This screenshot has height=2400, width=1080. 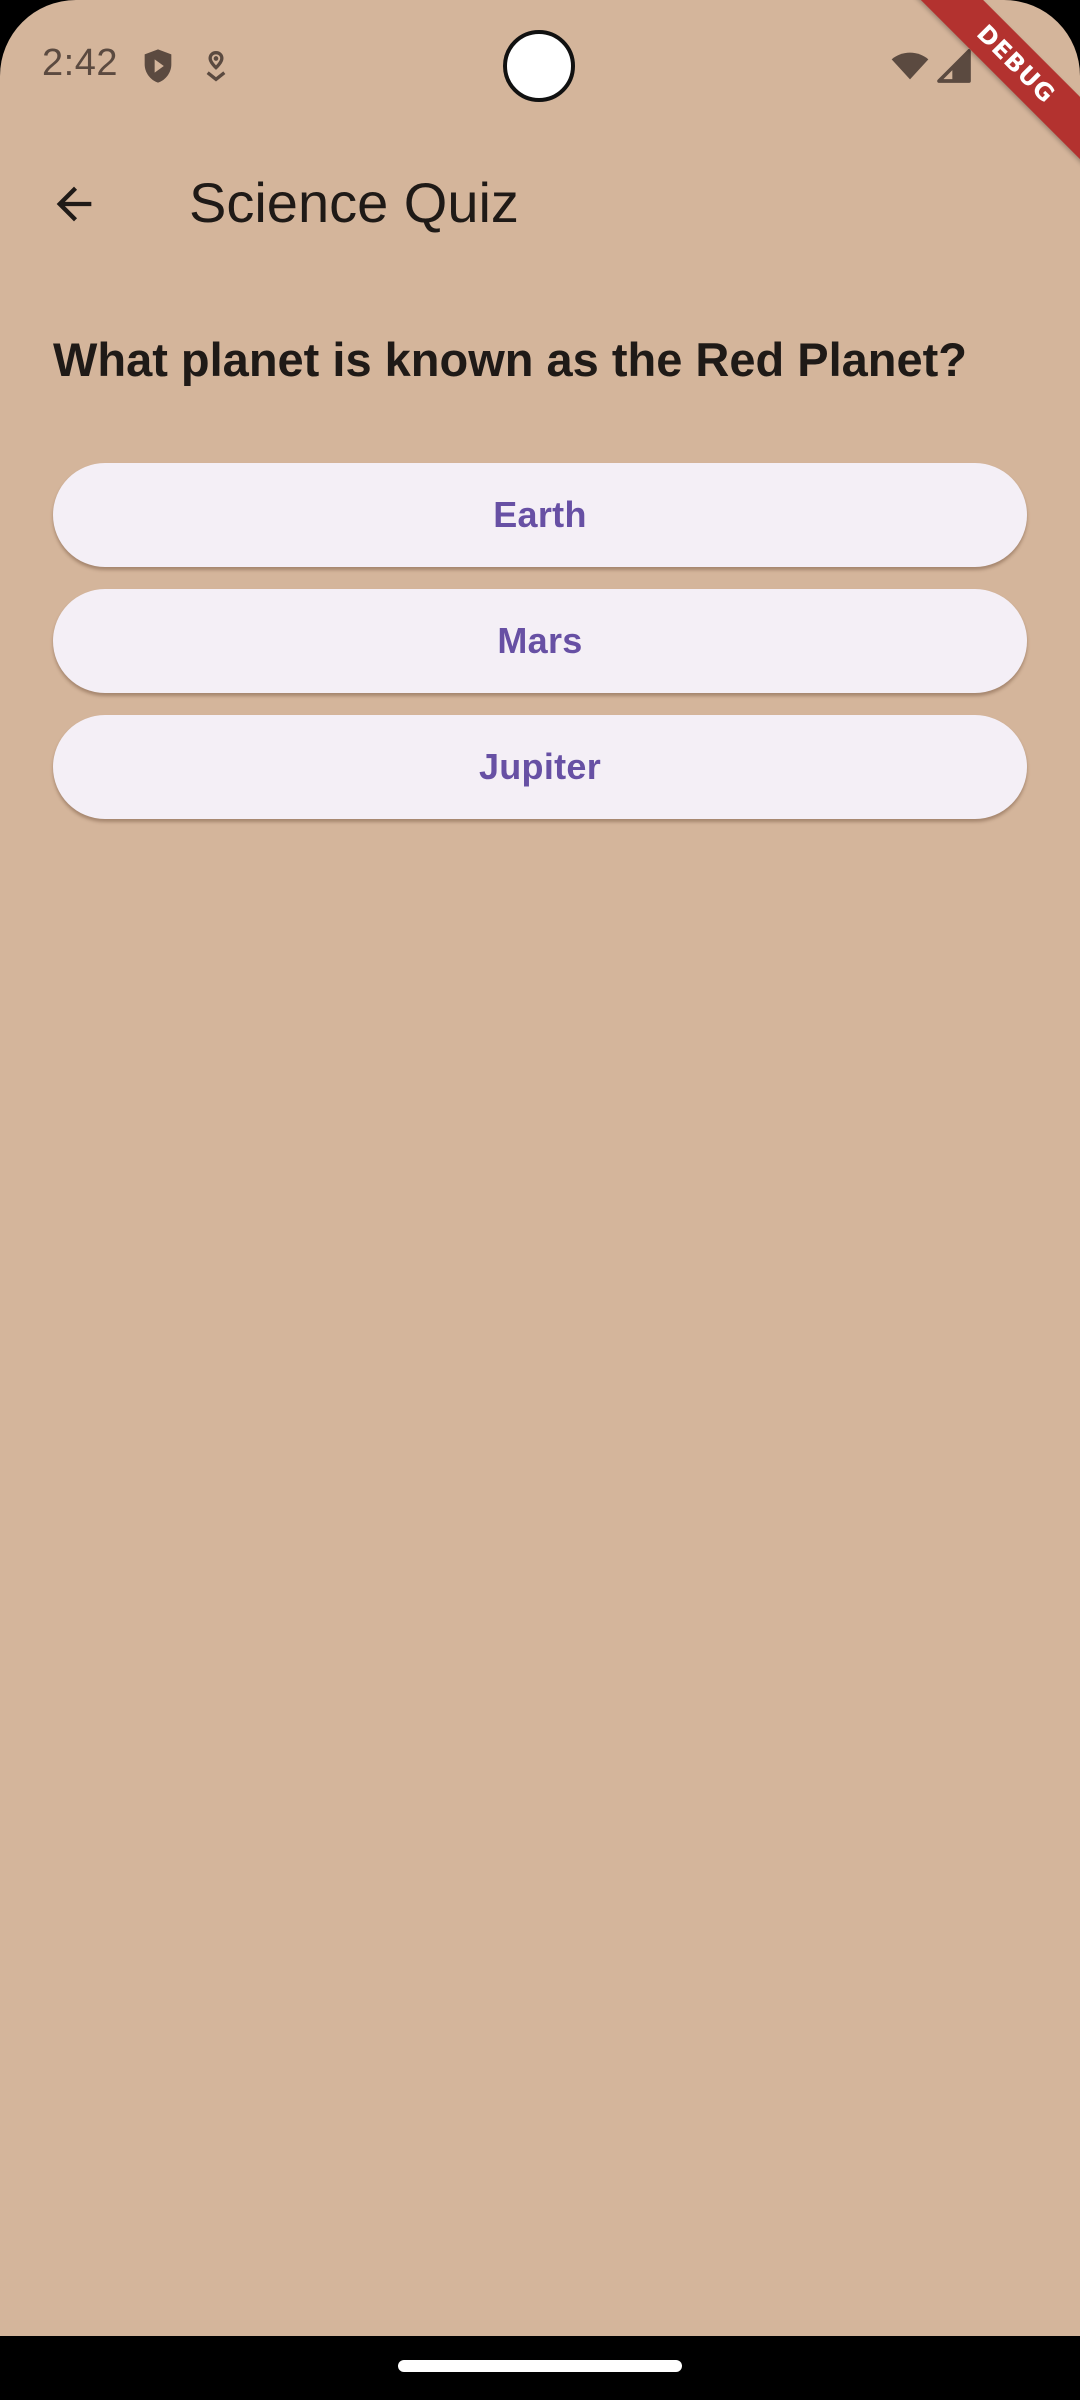 I want to click on shield-play-icon, so click(x=158, y=66).